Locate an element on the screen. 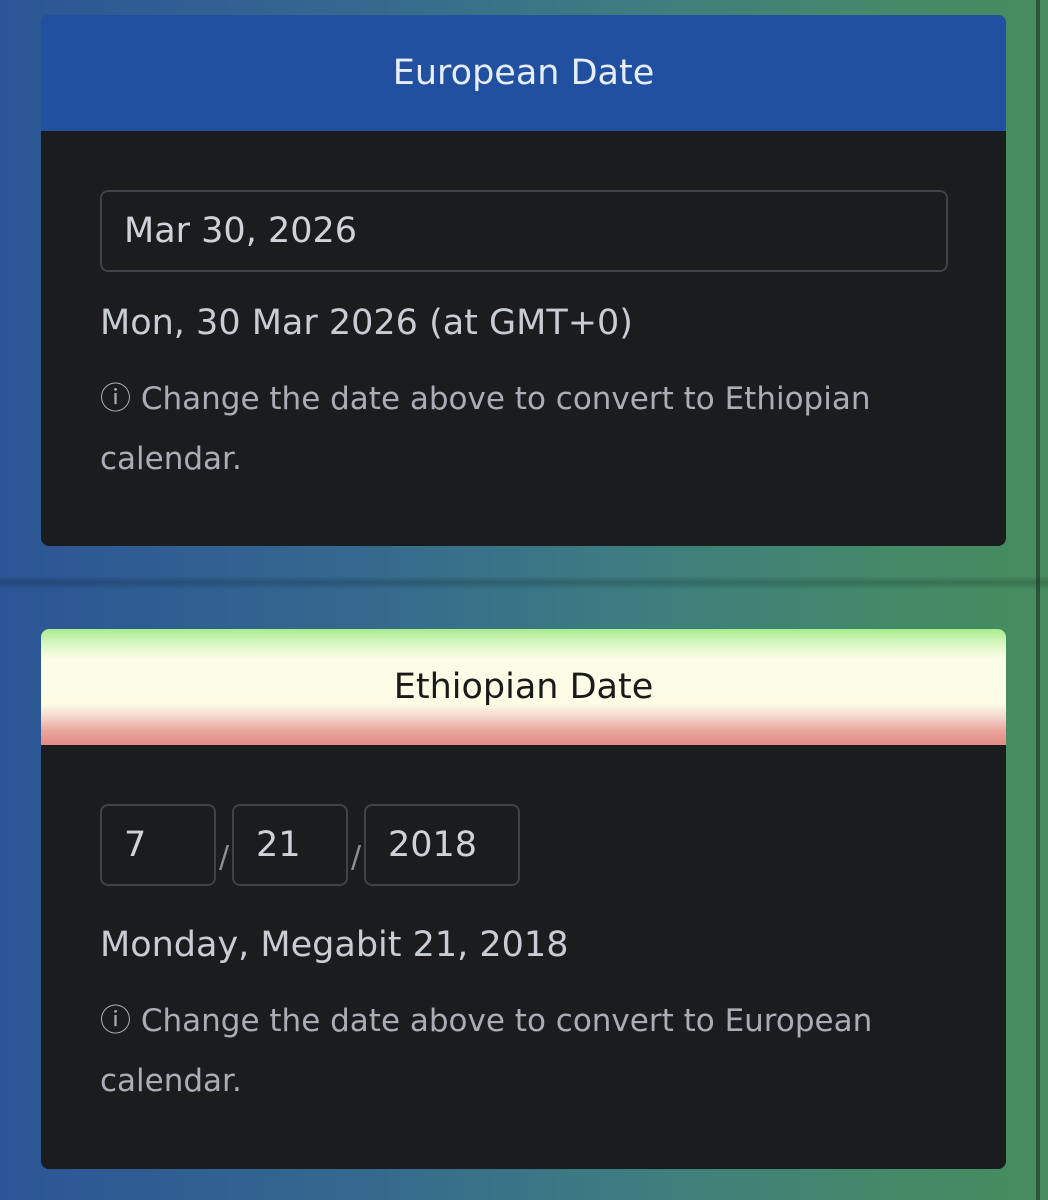 The image size is (1048, 1200). european-date-readout: Mon, 30 Mar 2026 (at GMT+0) is located at coordinates (366, 323).